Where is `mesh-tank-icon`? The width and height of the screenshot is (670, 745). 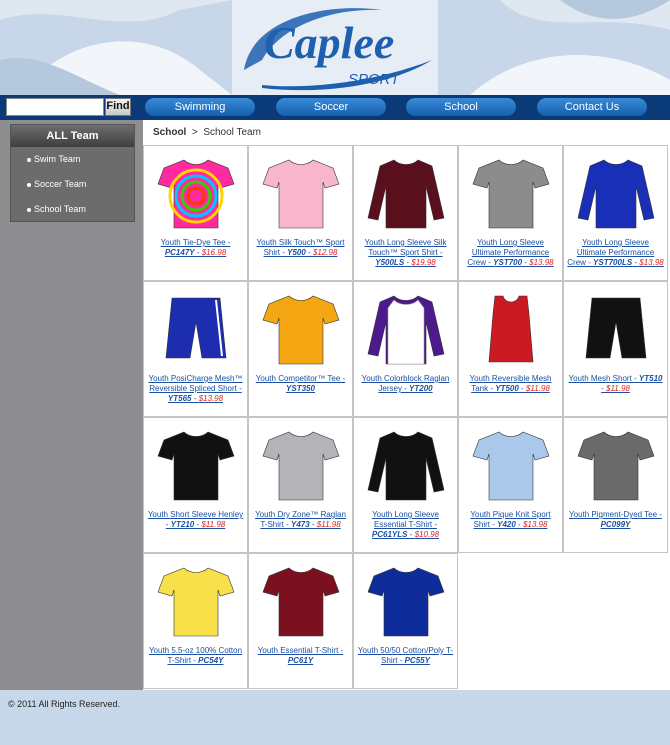
mesh-tank-icon is located at coordinates (511, 328).